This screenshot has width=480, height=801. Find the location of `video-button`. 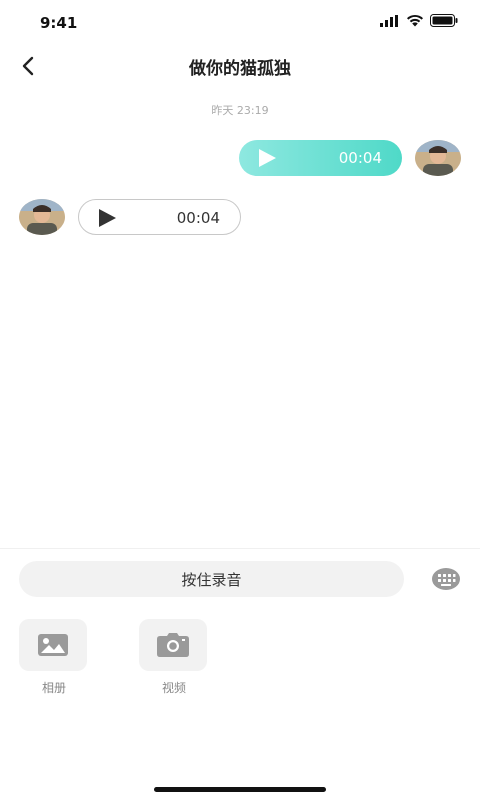

video-button is located at coordinates (173, 645).